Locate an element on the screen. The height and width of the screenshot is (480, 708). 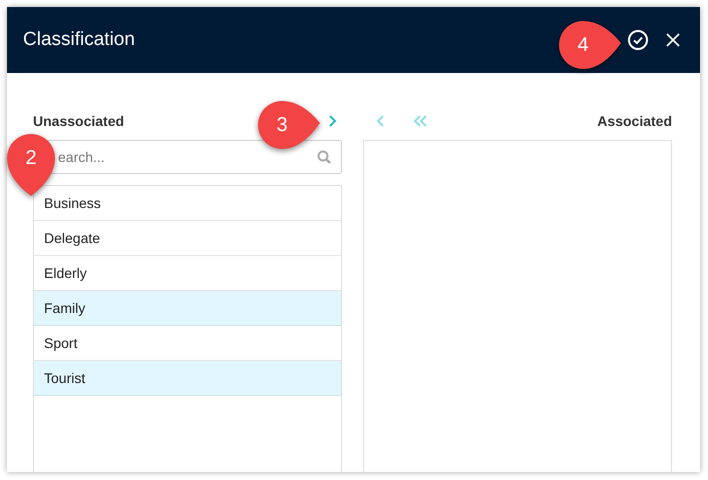
callout-tooltip: 2 is located at coordinates (31, 165).